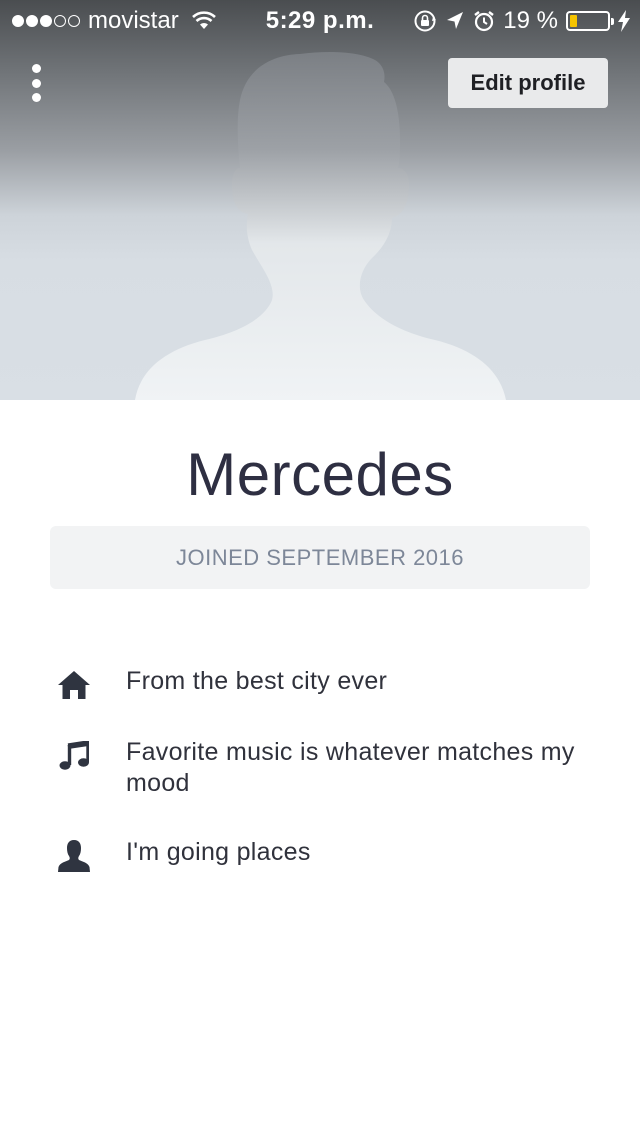 The width and height of the screenshot is (640, 1136). I want to click on battery-level-fill, so click(573, 21).